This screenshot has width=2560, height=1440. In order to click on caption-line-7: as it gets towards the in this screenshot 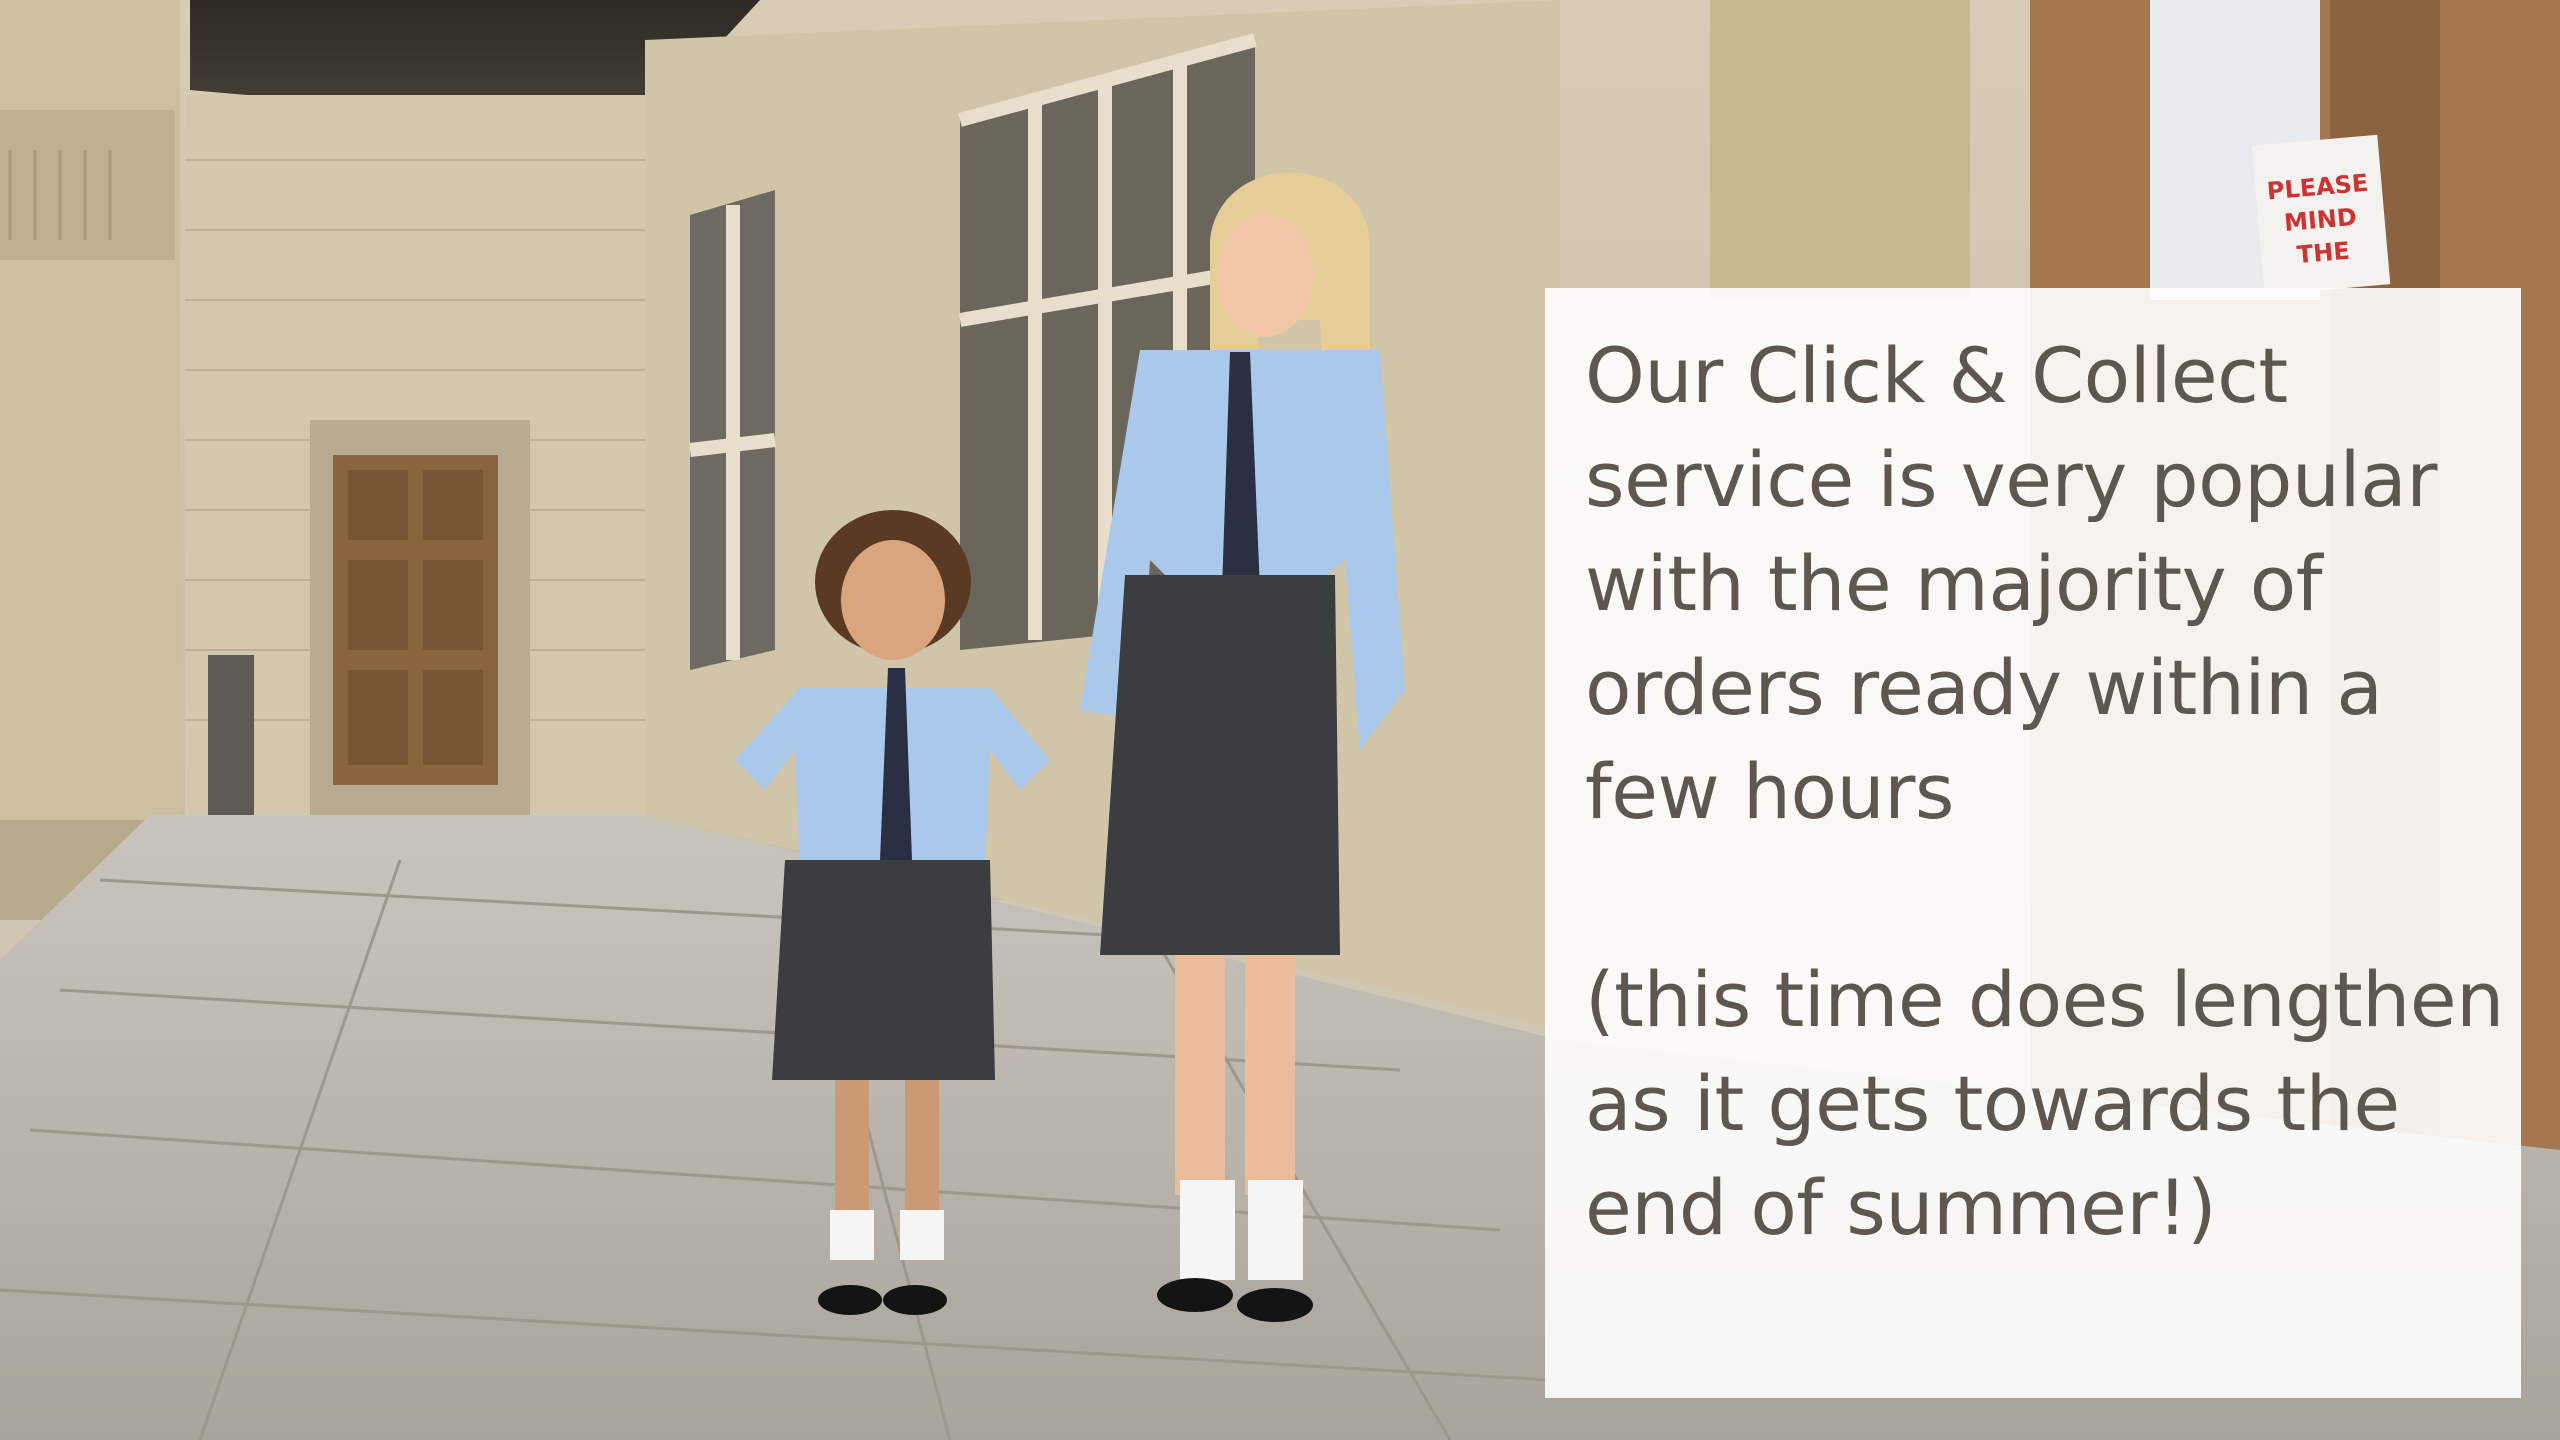, I will do `click(1992, 1103)`.